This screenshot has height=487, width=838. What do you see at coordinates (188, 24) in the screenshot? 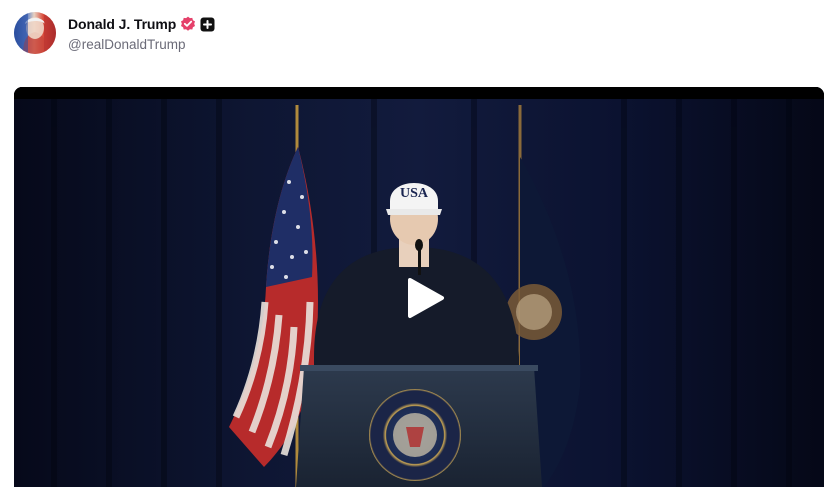
I see `verified-badge-icon` at bounding box center [188, 24].